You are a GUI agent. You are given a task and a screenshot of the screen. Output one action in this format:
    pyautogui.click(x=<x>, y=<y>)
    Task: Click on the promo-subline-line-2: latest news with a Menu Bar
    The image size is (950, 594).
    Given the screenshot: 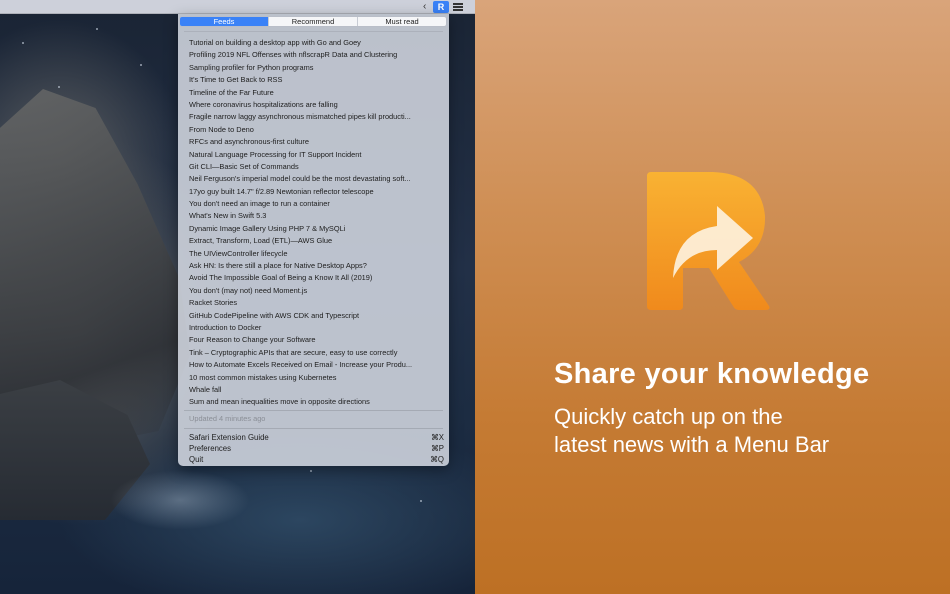 What is the action you would take?
    pyautogui.click(x=692, y=444)
    